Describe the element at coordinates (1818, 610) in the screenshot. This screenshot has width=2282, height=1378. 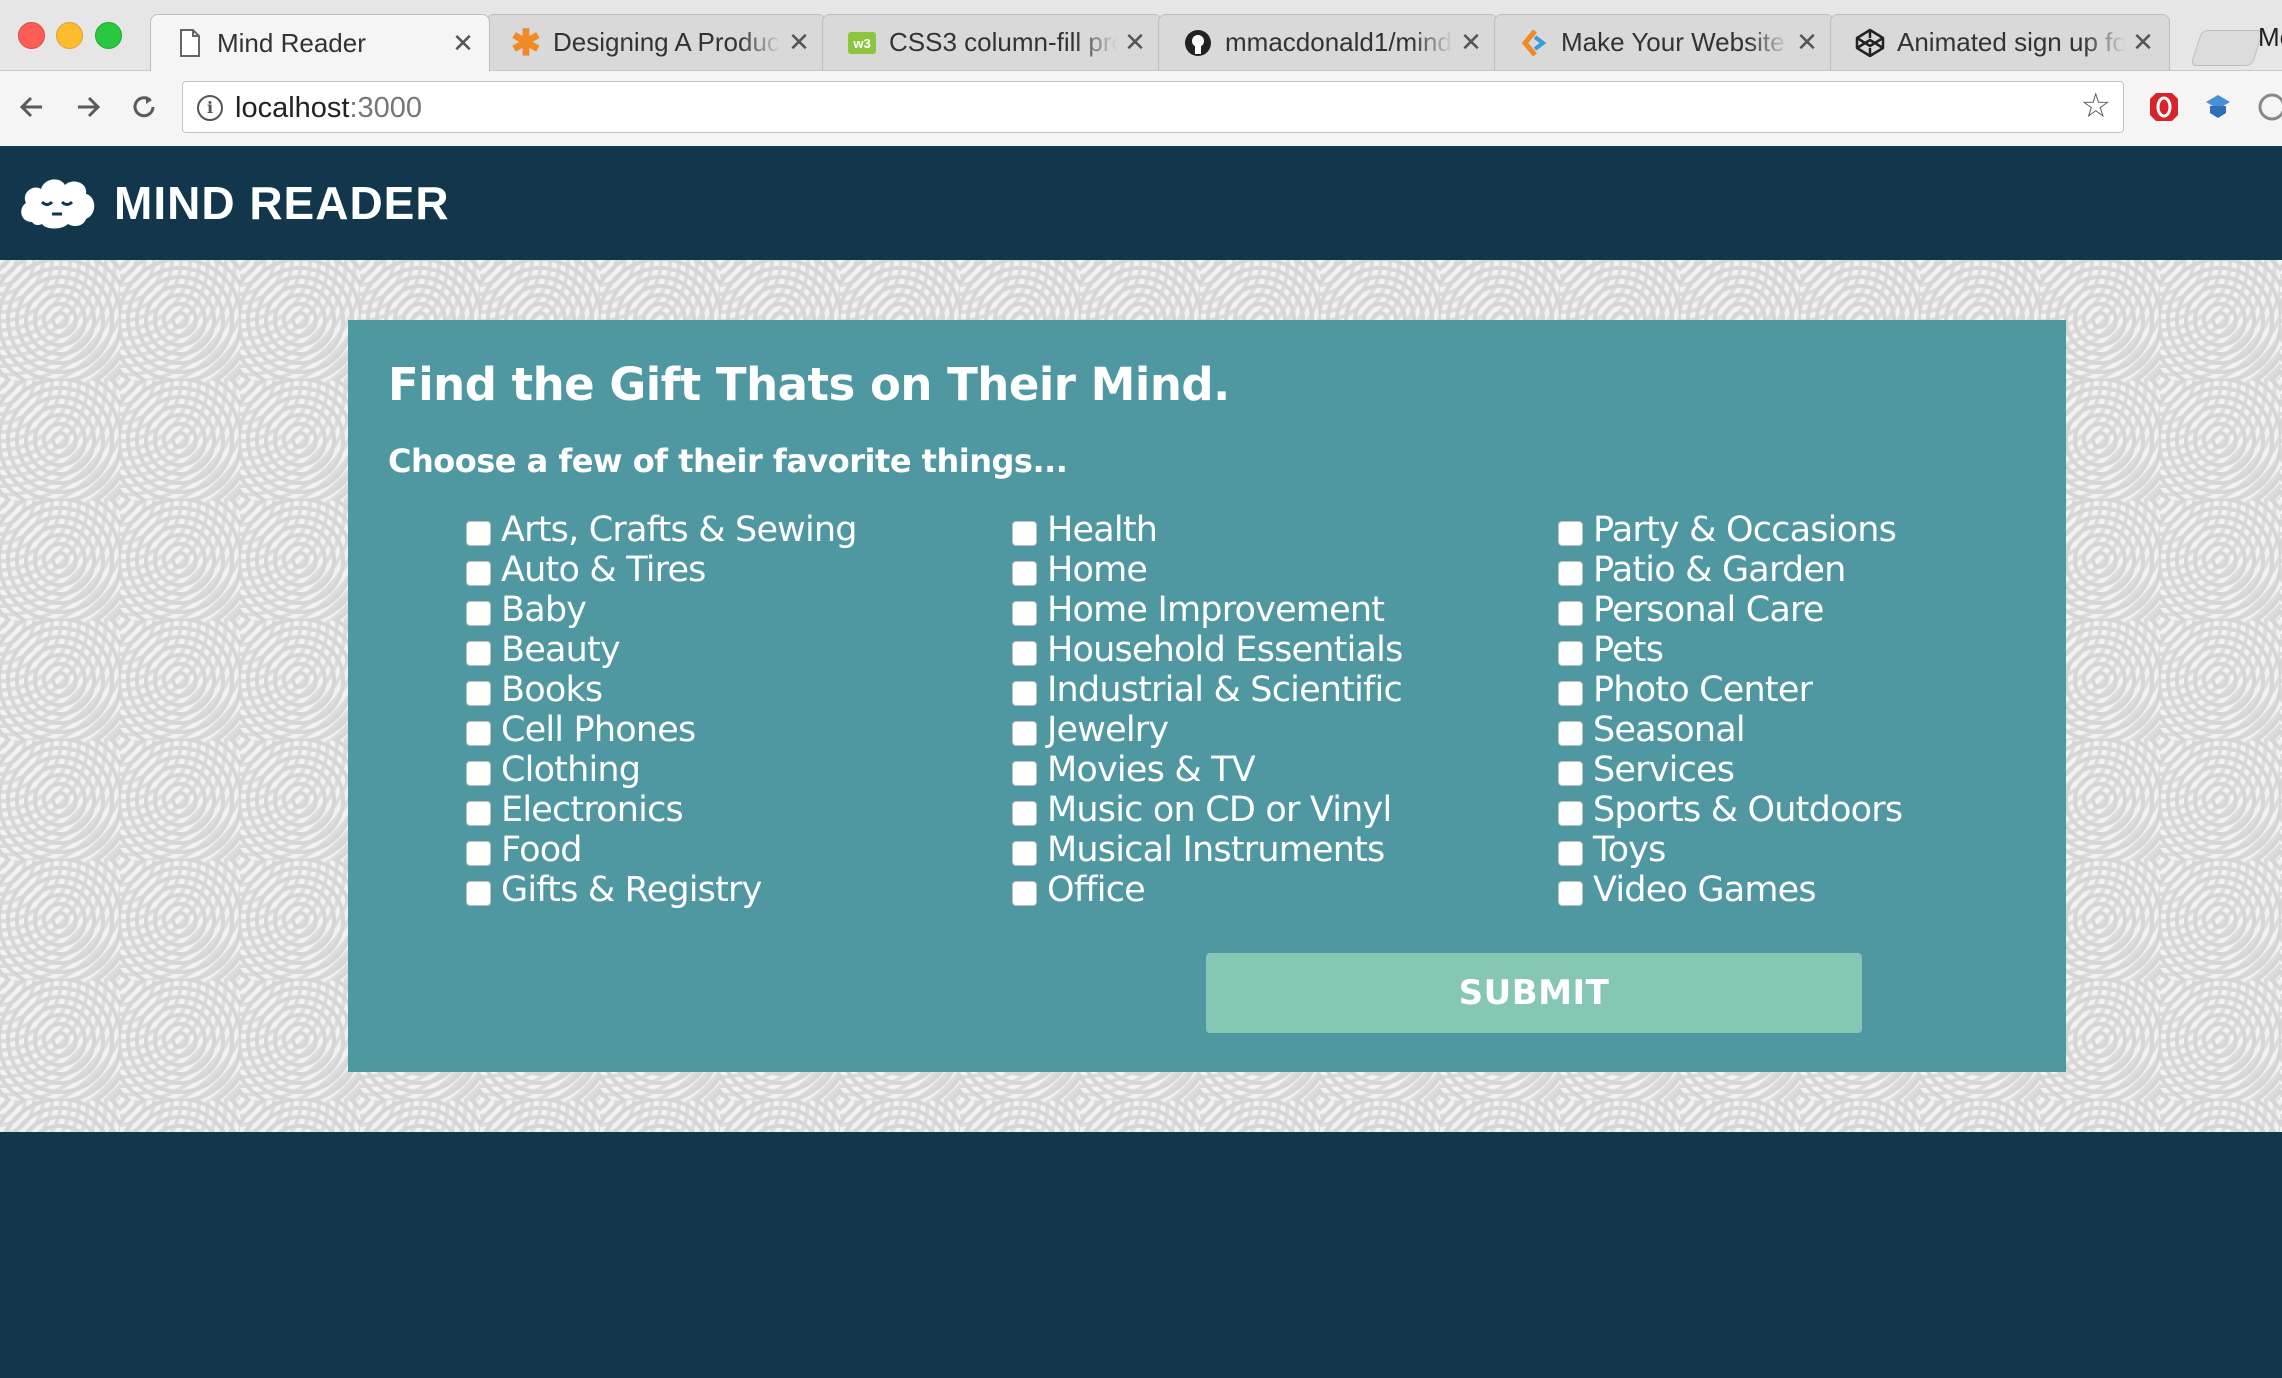
I see `category-option: Personal Care` at that location.